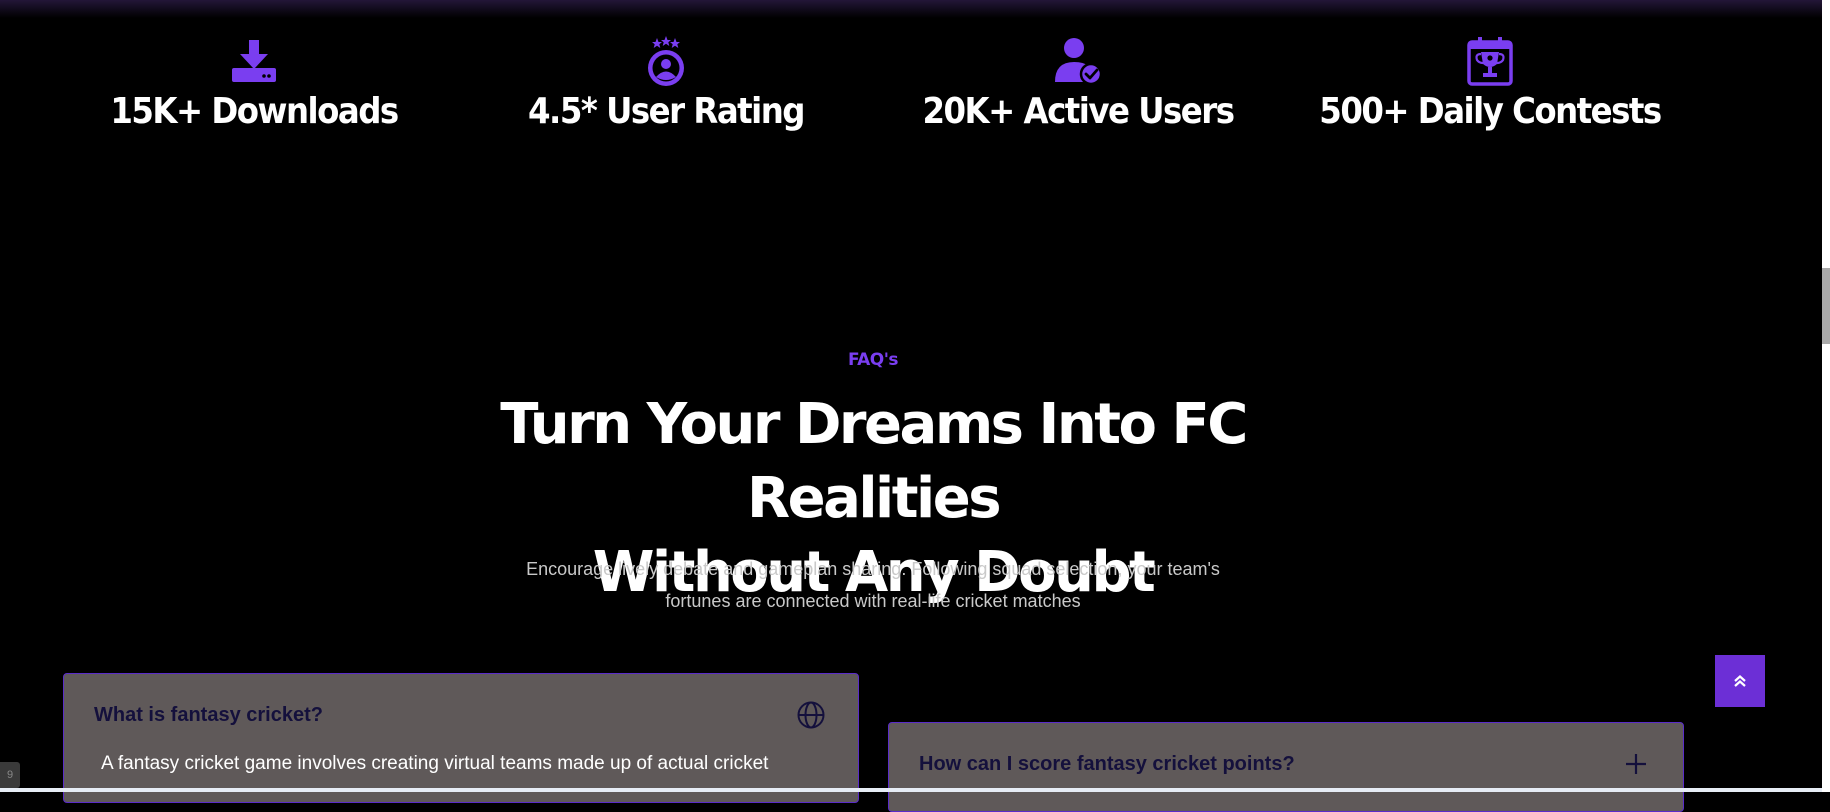 The image size is (1830, 812). I want to click on page-scrollbar, so click(1826, 396).